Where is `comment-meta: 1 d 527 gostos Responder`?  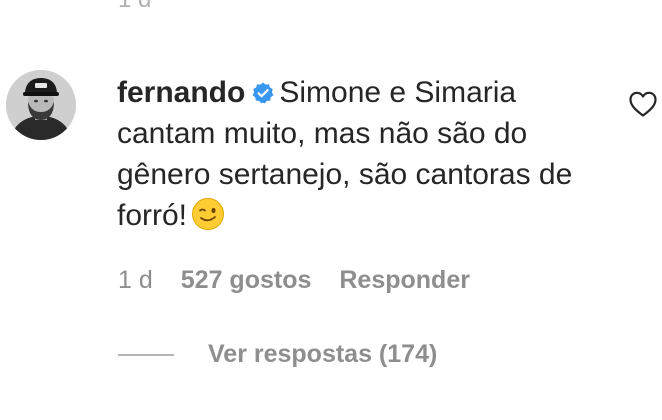
comment-meta: 1 d 527 gostos Responder is located at coordinates (294, 280).